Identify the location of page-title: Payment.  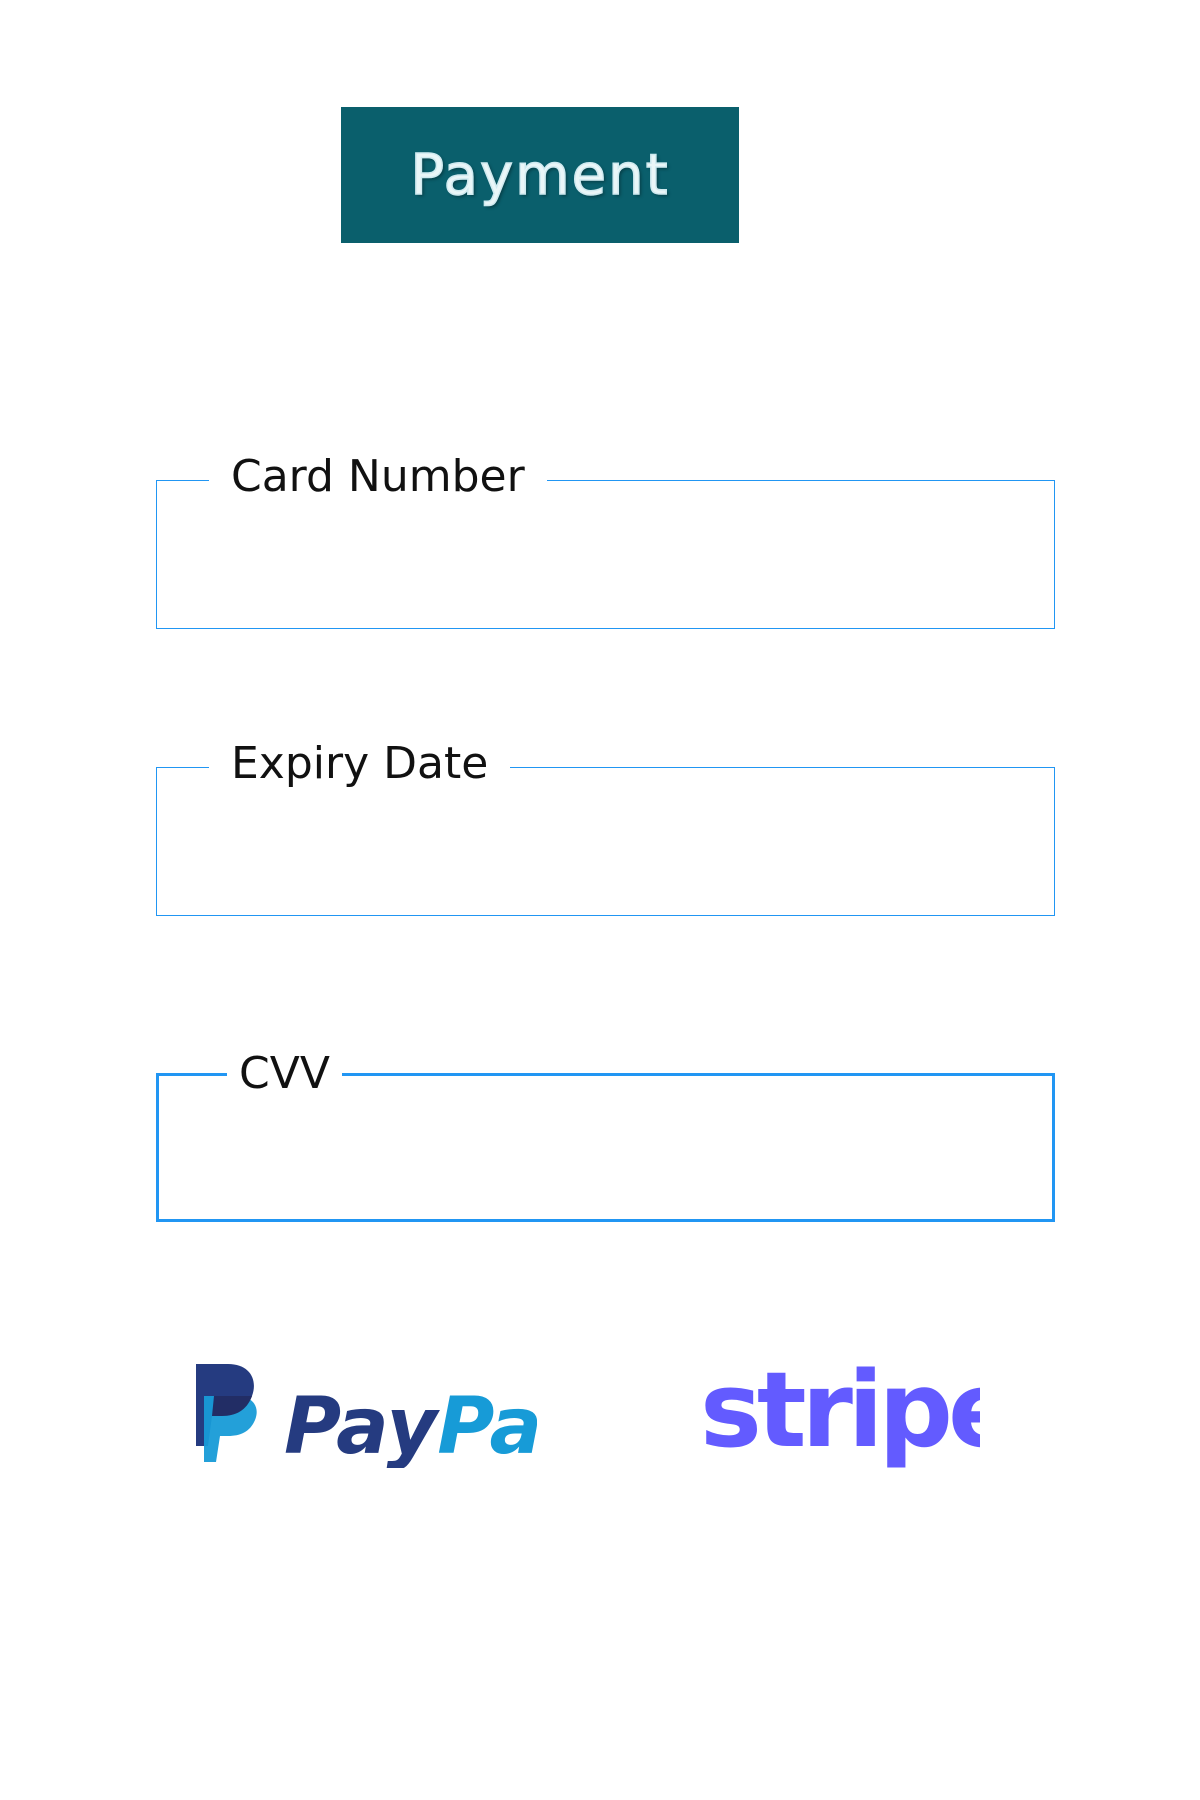
(540, 175).